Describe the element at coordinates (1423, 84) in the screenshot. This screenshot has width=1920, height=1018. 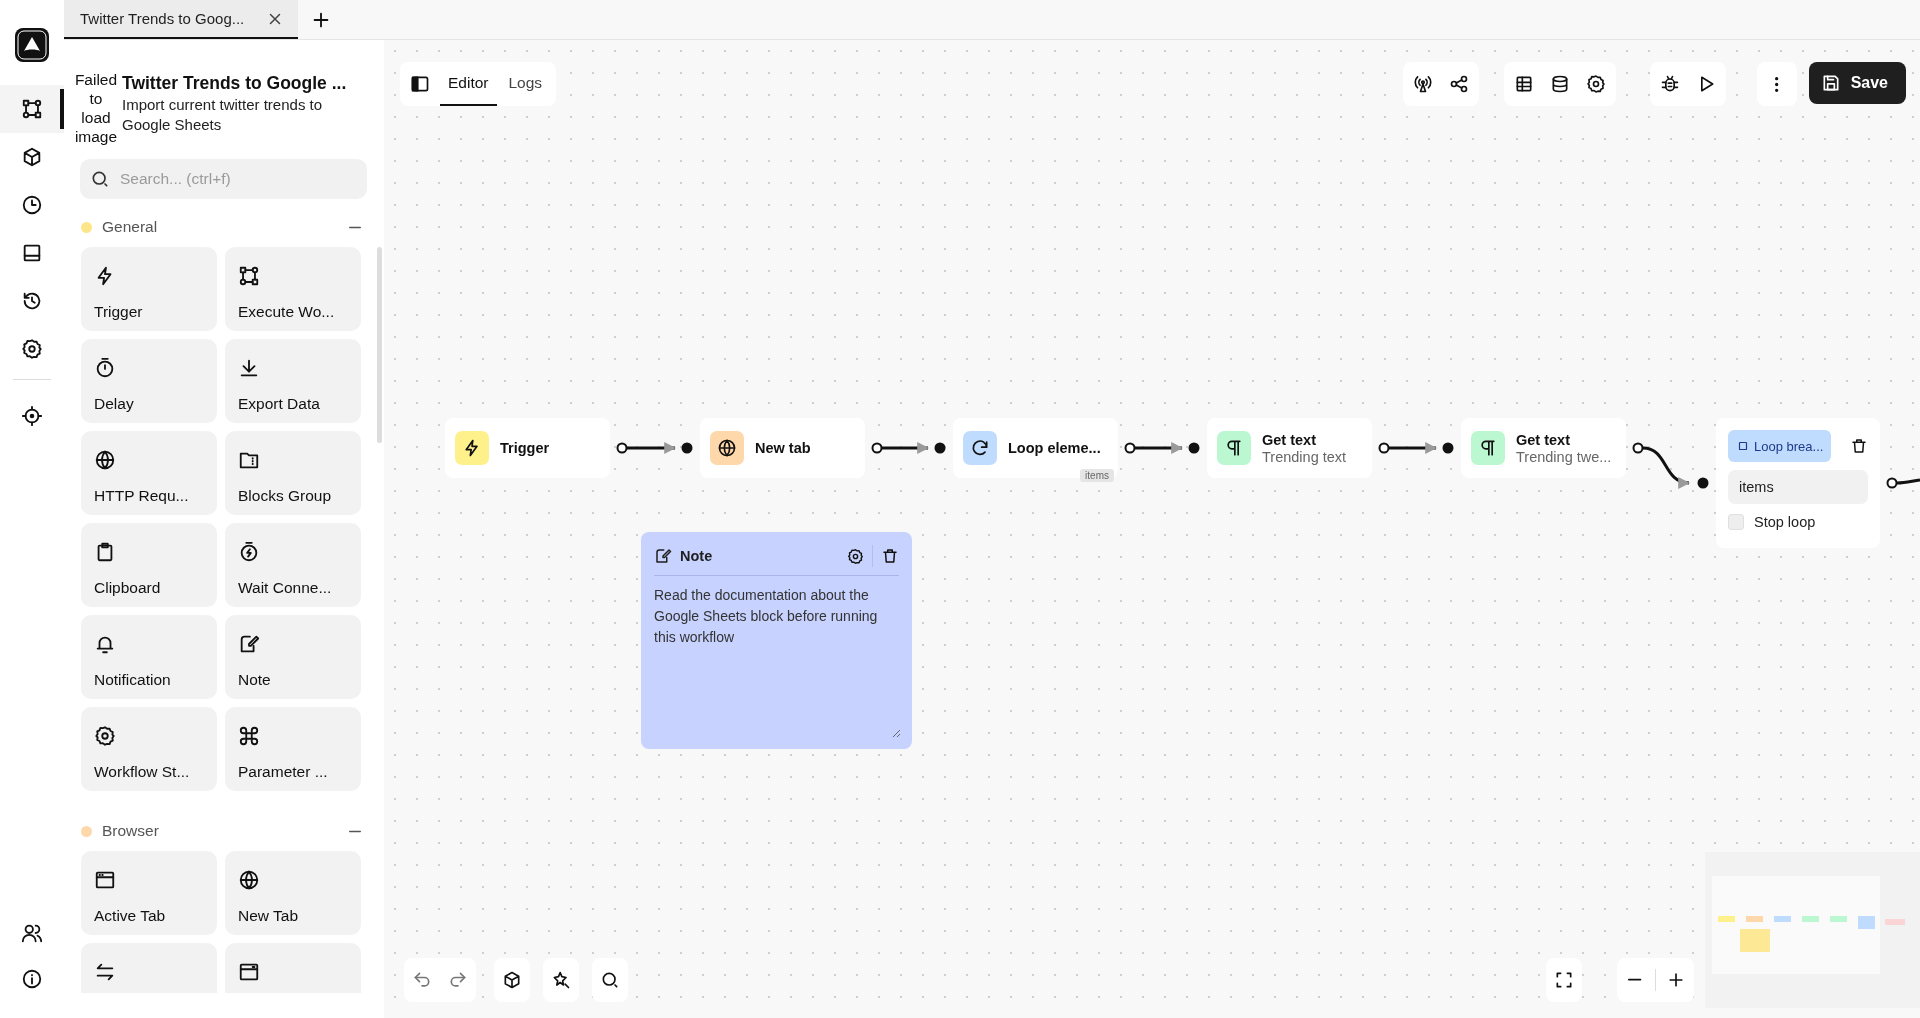
I see `broadcast-icon` at that location.